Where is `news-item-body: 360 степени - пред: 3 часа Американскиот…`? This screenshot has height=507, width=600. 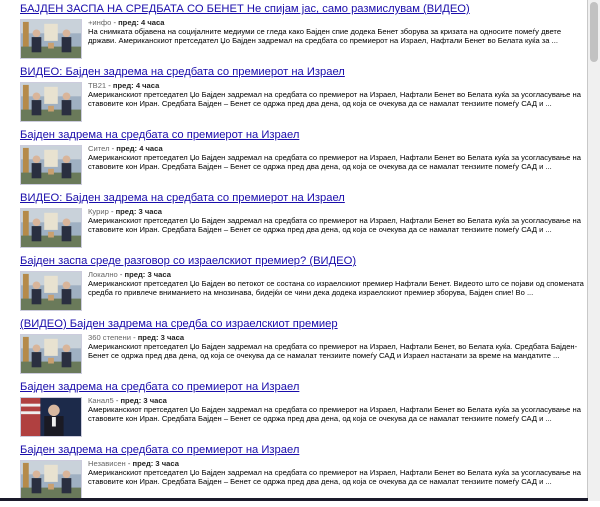
news-item-body: 360 степени - пред: 3 часа Американскиот… is located at coordinates (337, 356).